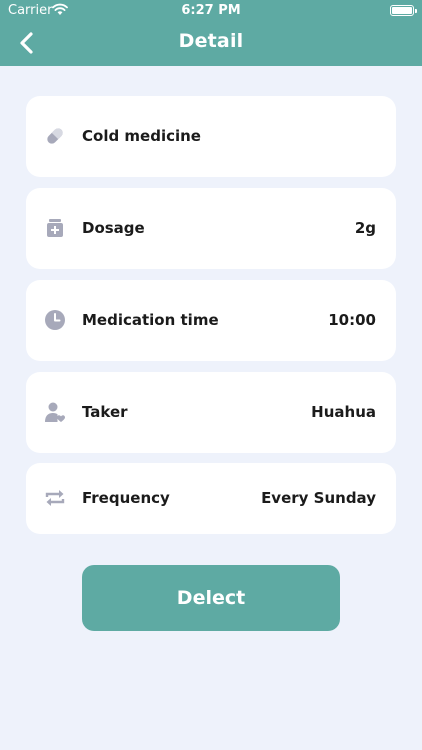  I want to click on medicine-name-label: Cold medicine, so click(141, 136).